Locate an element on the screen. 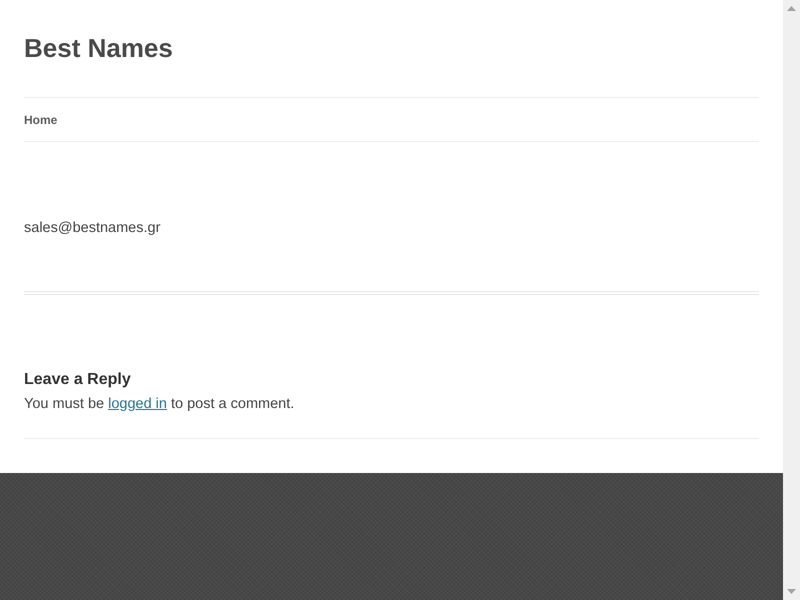 This screenshot has height=600, width=800. site-title: Best Names is located at coordinates (98, 48).